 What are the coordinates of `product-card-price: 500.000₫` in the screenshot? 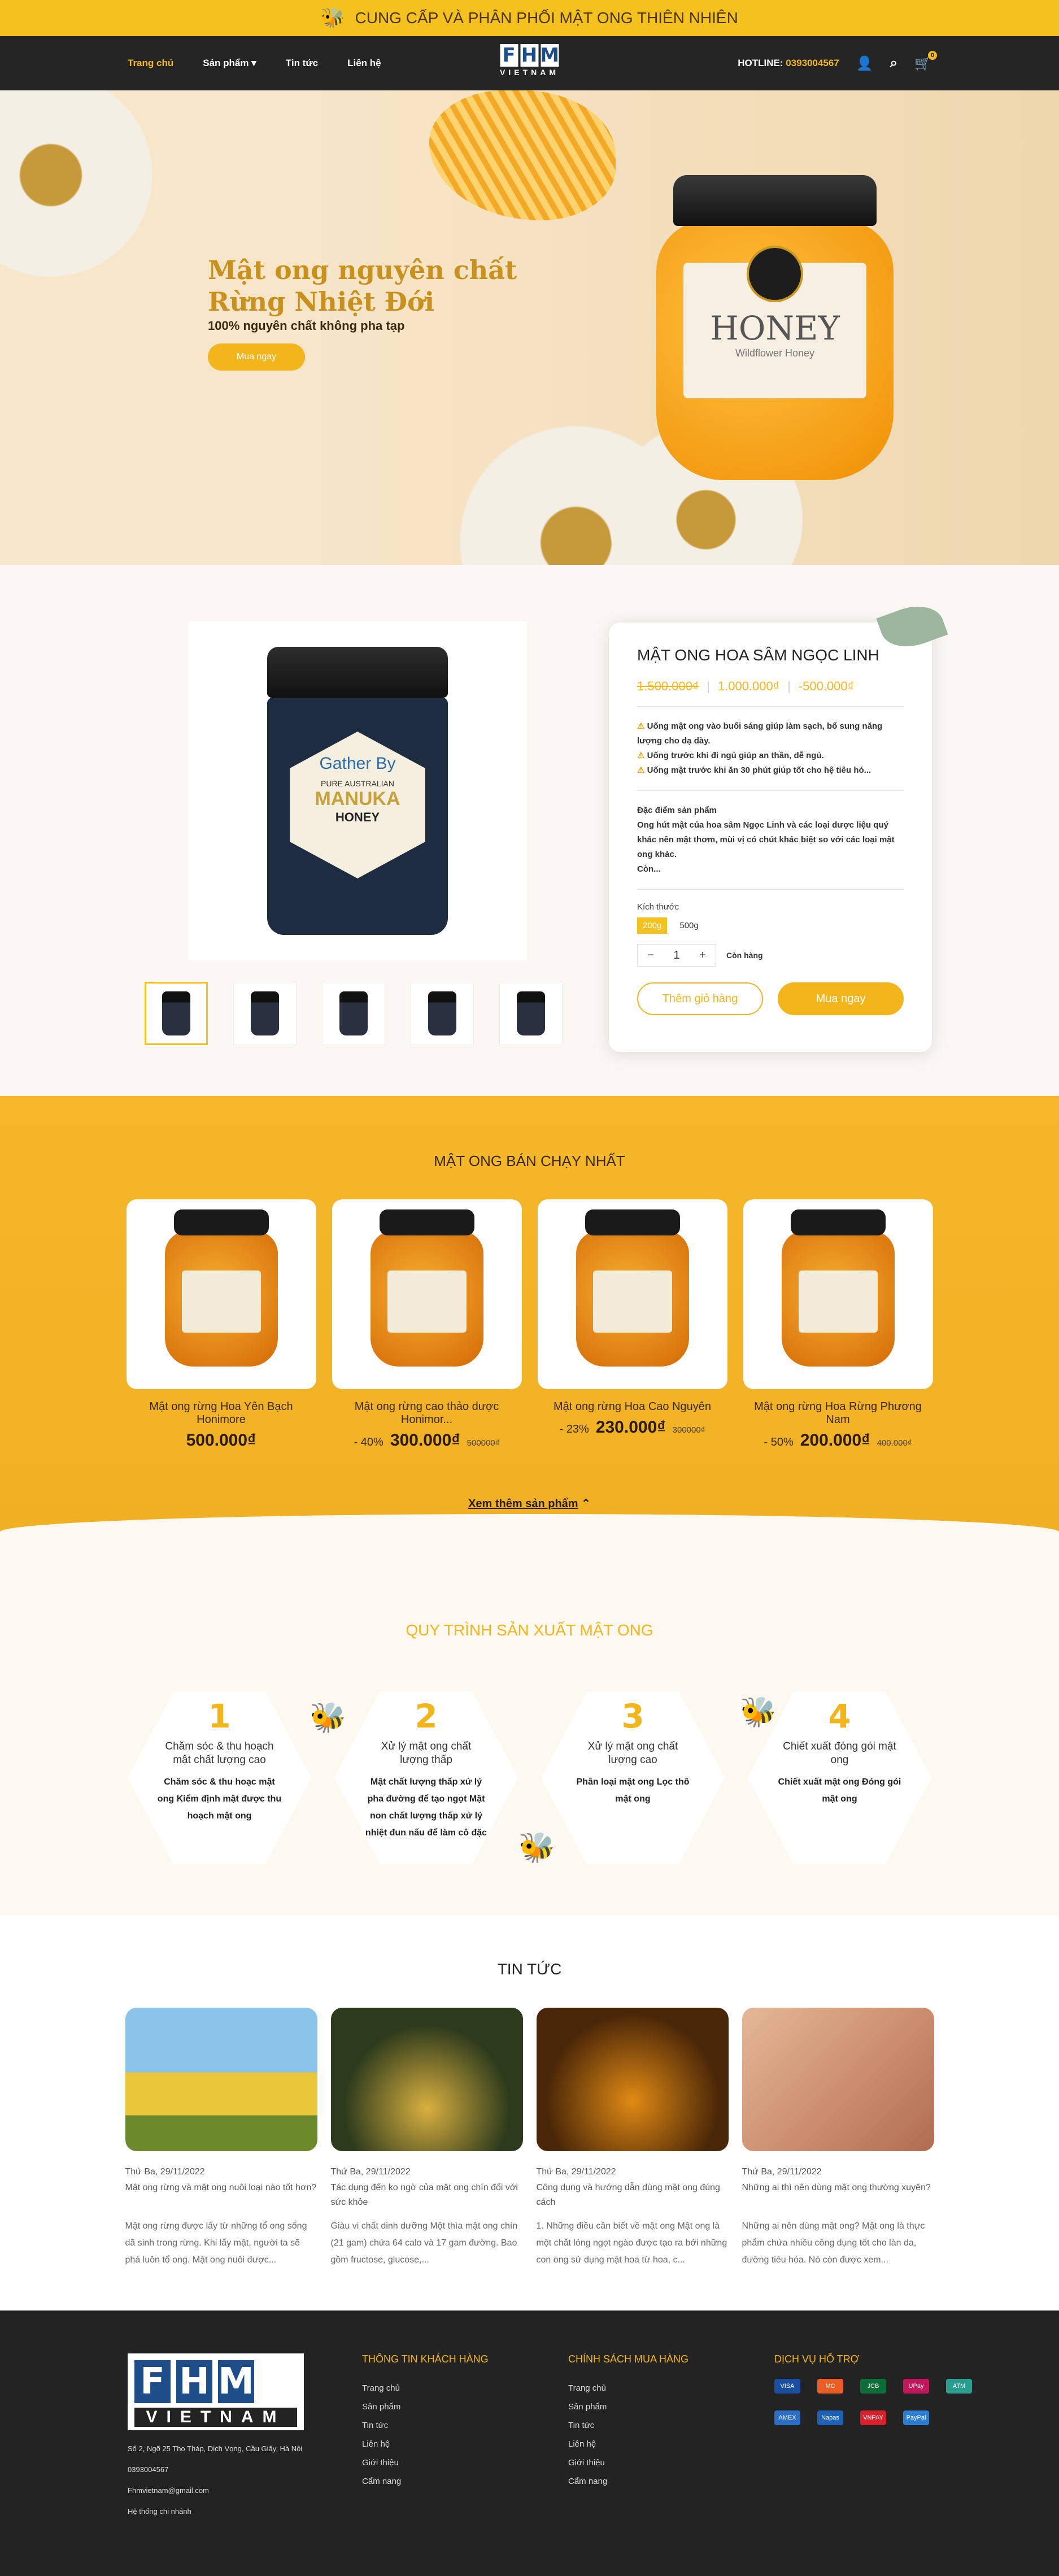 It's located at (221, 1440).